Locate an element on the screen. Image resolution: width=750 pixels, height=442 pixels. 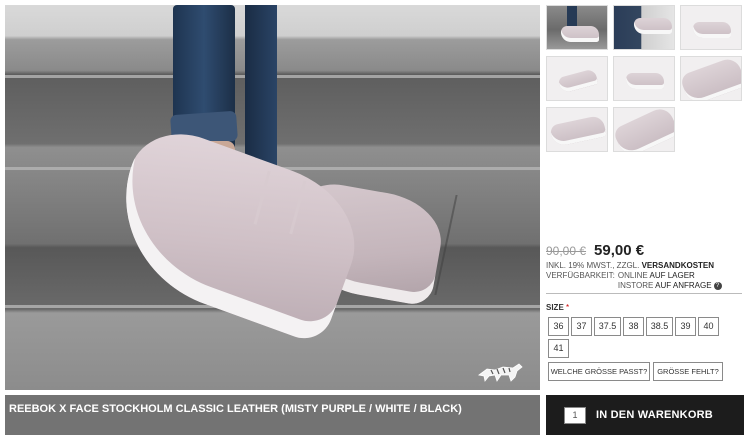
stair-crack is located at coordinates (465, 245).